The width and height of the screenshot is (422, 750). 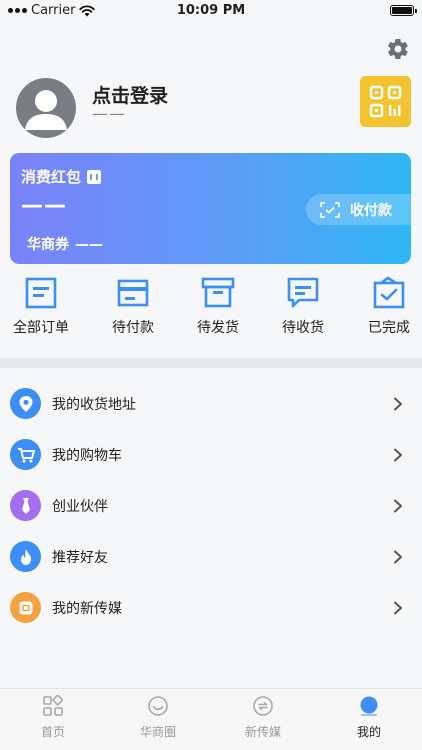 I want to click on circle-chat-icon, so click(x=158, y=706).